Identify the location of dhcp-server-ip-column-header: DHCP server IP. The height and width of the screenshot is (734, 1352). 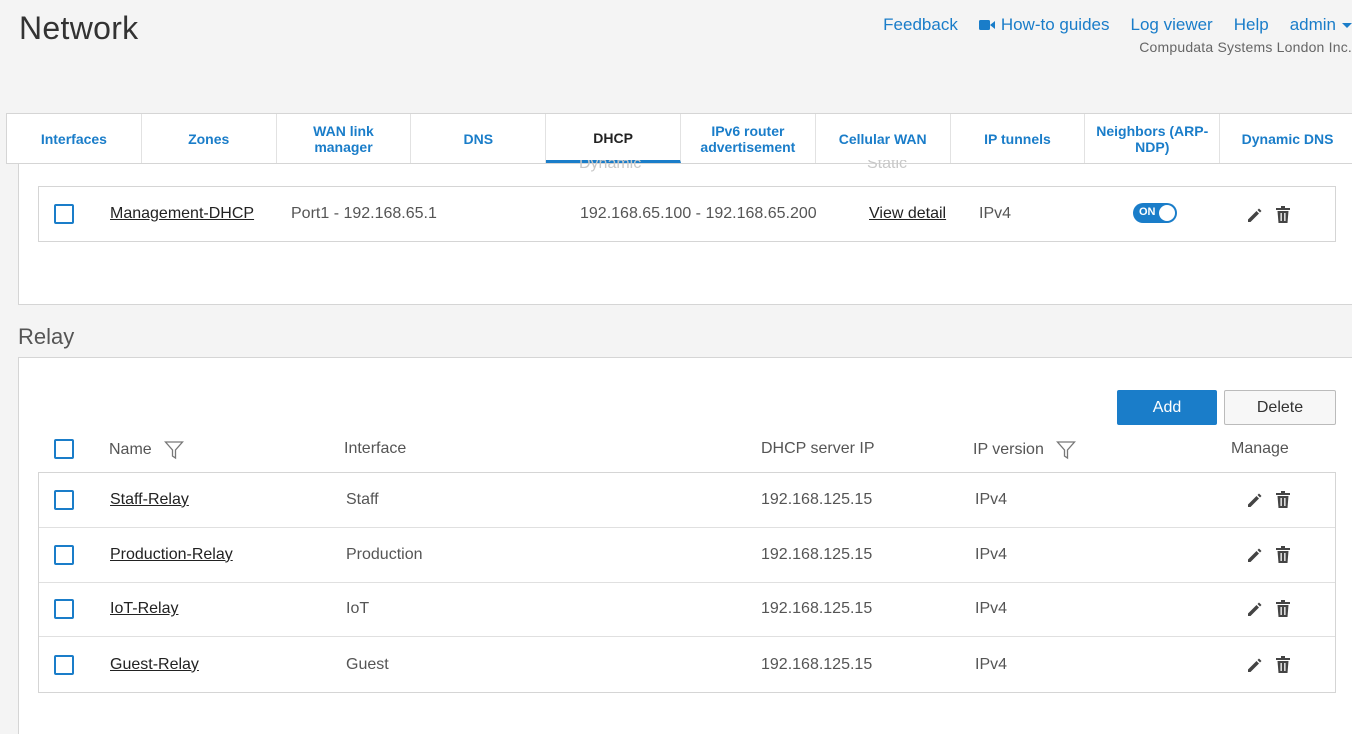
(818, 448).